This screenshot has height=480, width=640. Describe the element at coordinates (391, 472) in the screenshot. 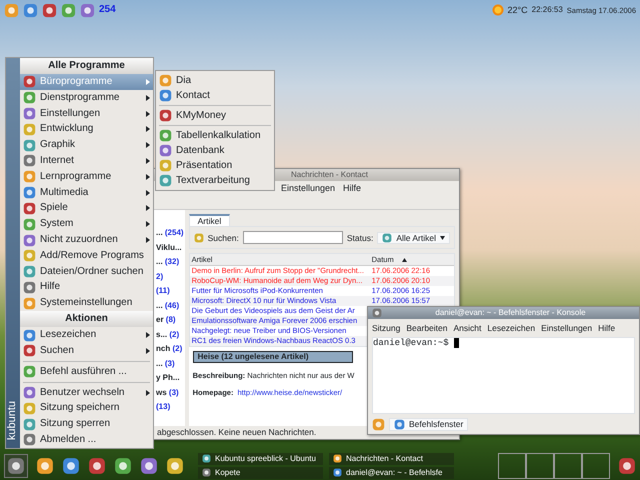

I see `taskbar-entry: daniel@evan: ~ - Befehlsfe` at that location.